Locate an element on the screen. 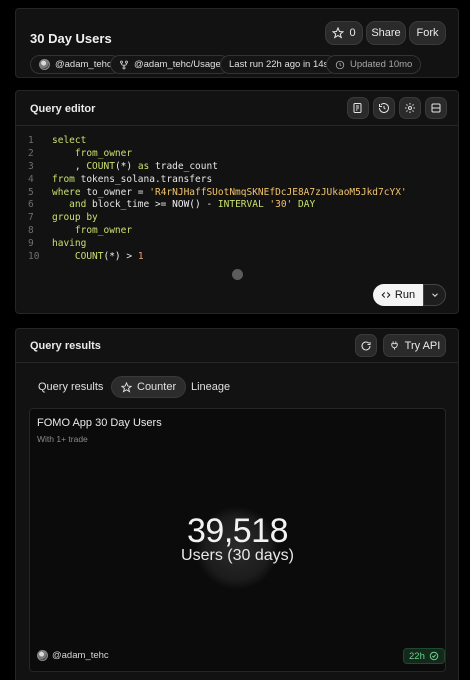  clock-icon is located at coordinates (340, 64).